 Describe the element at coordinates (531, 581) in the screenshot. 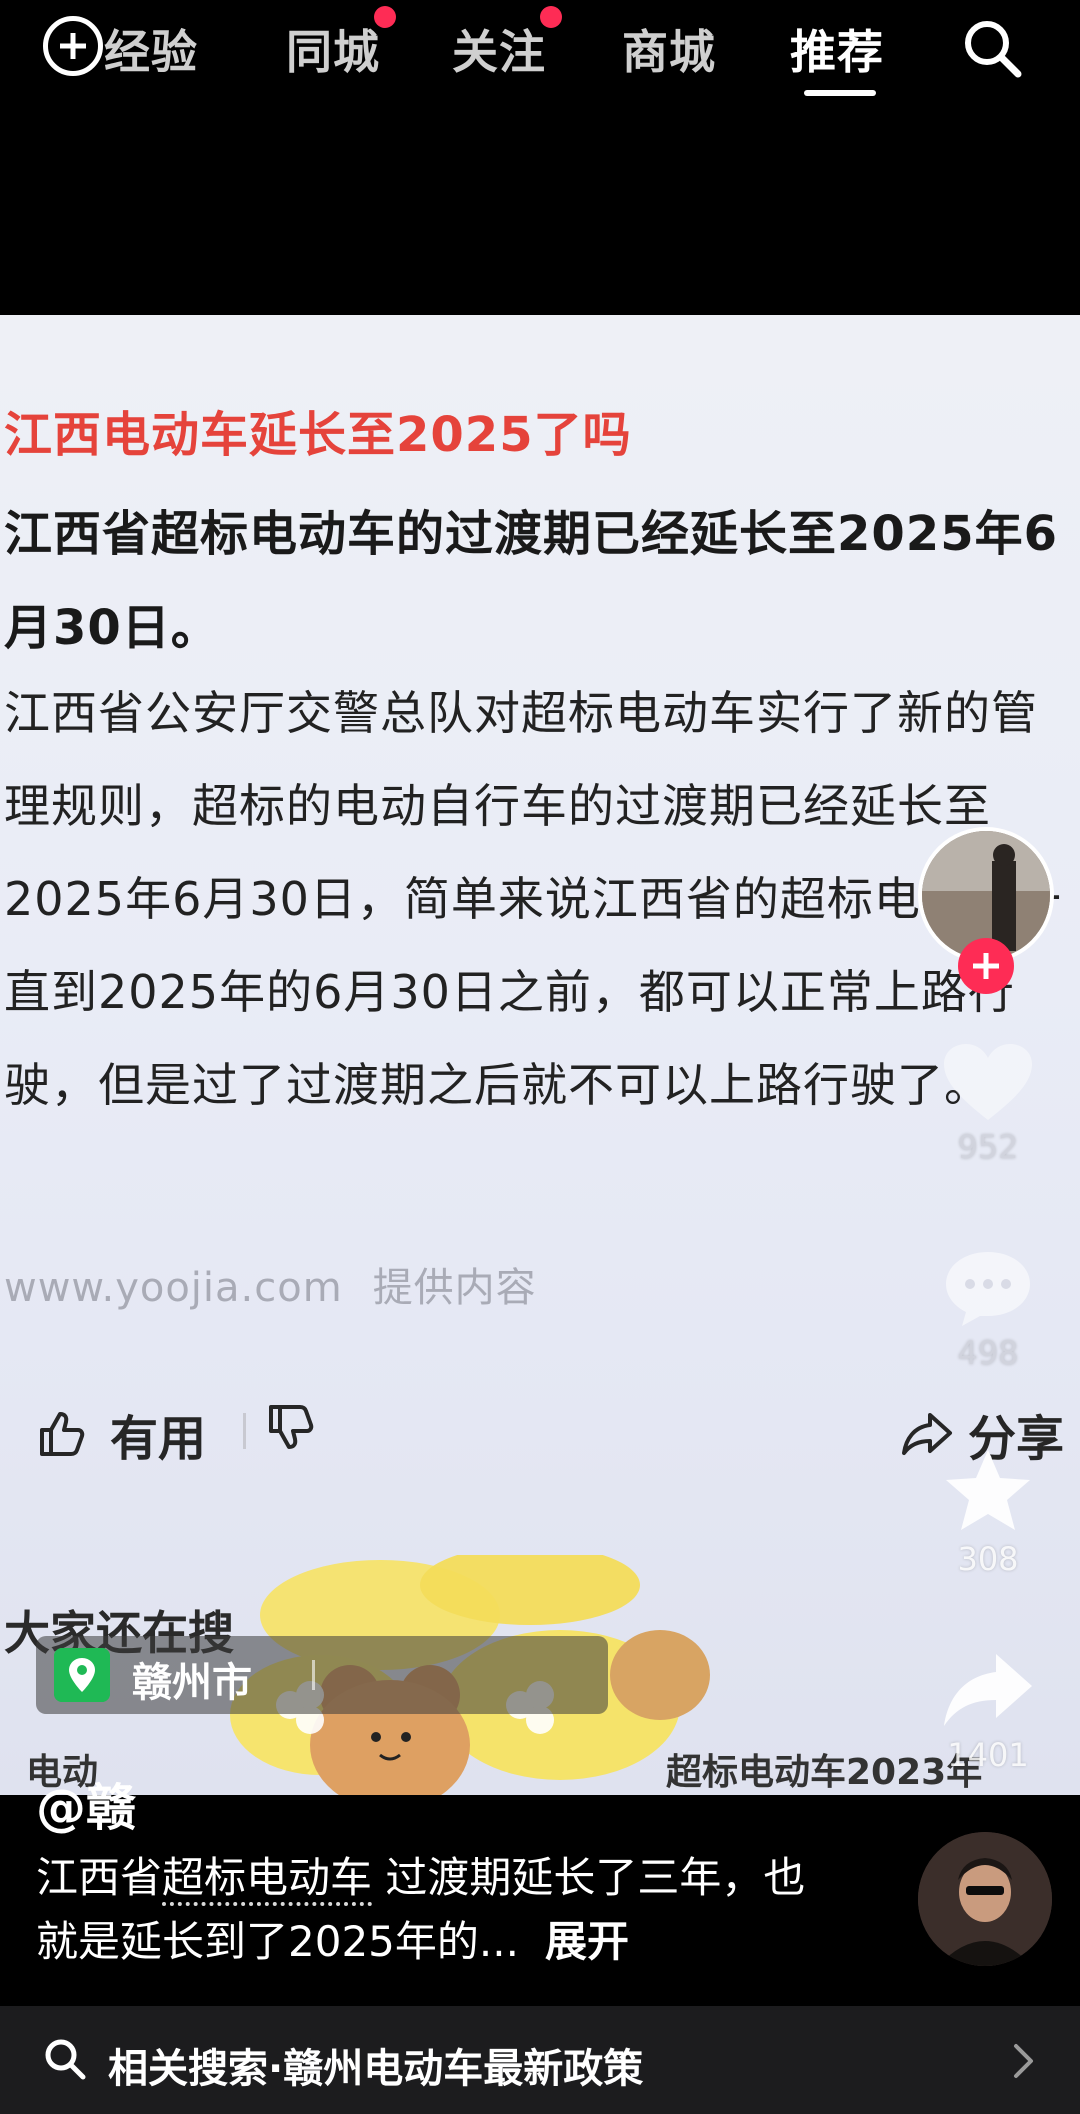

I see `video-headline: 江西省超标电动车的过渡期已经延长至2025年6月30日。` at that location.